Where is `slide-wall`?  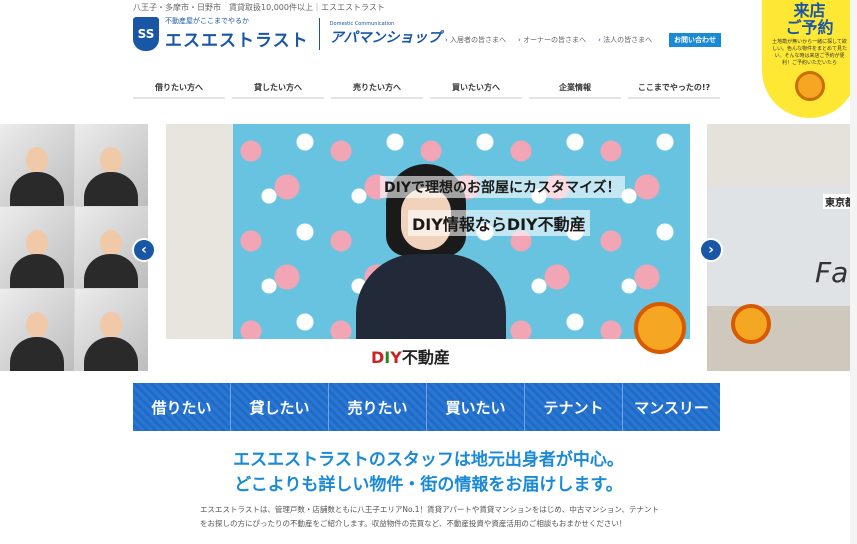
slide-wall is located at coordinates (199, 231).